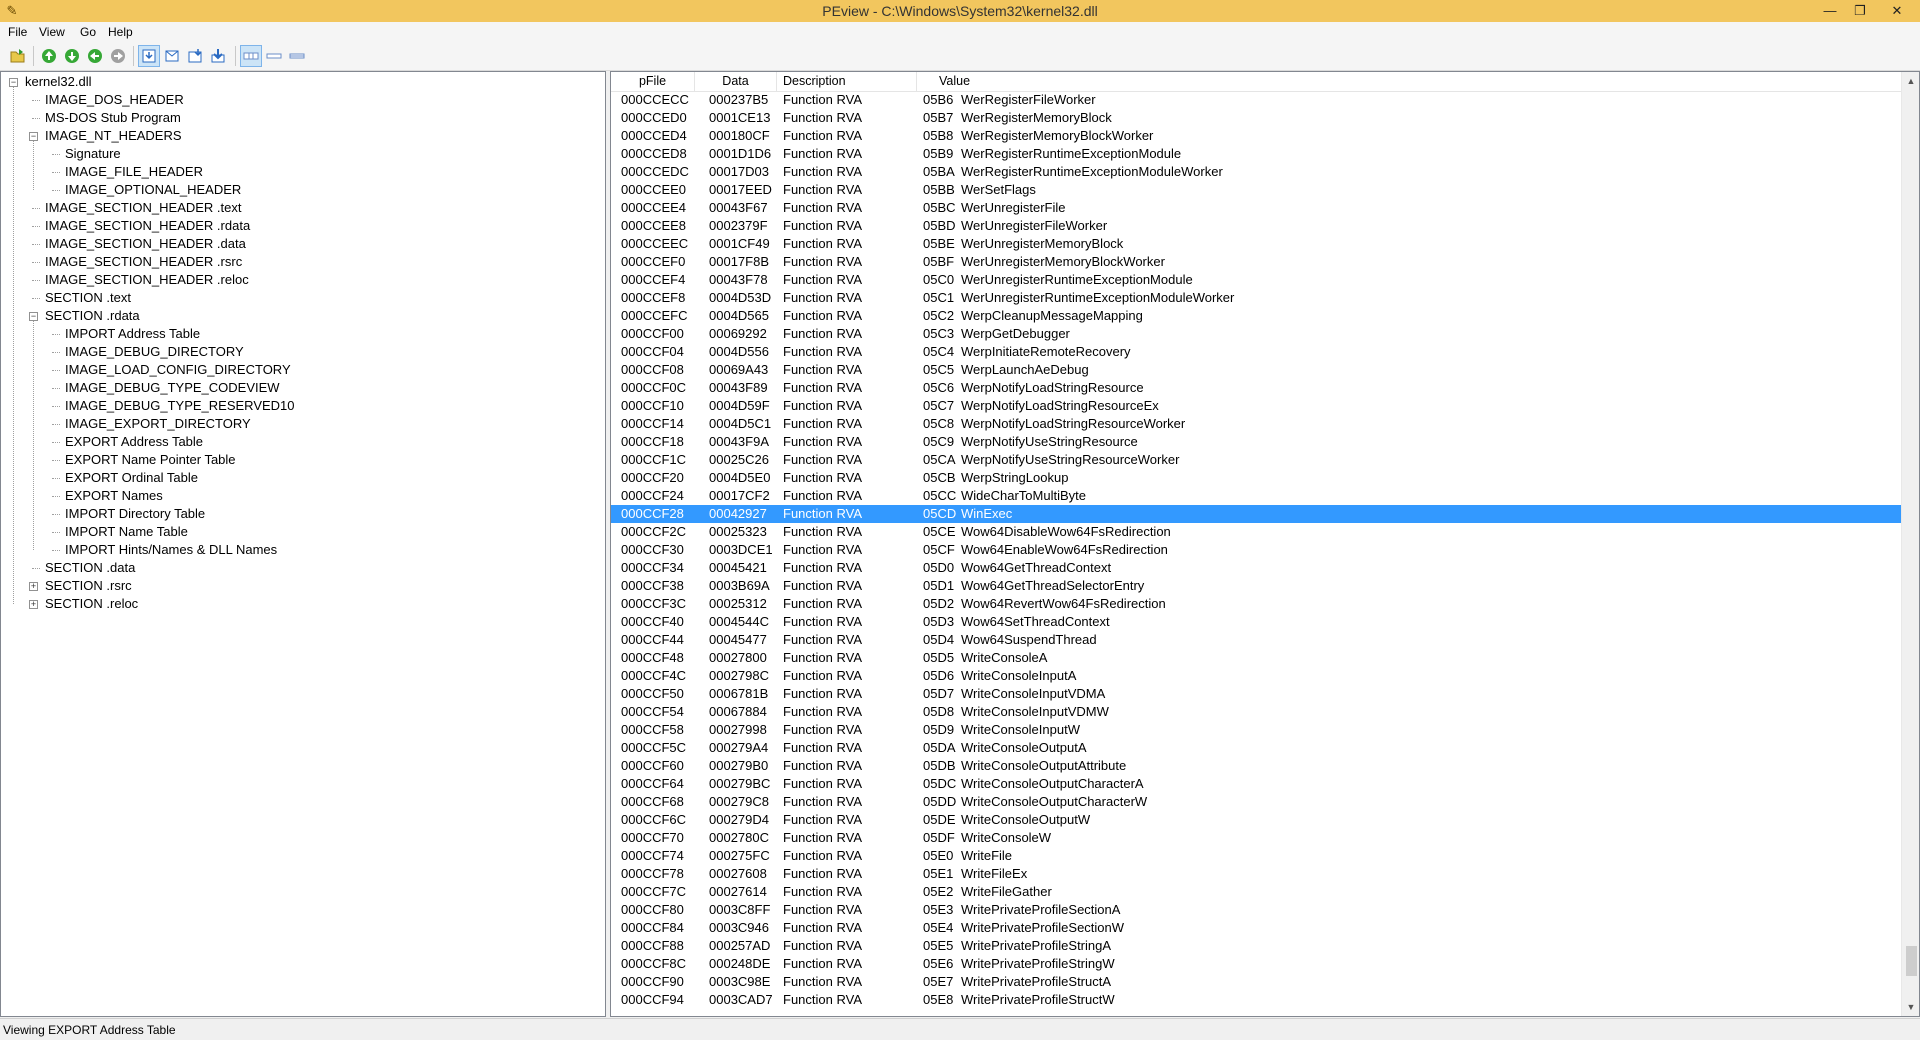 The height and width of the screenshot is (1040, 1920). What do you see at coordinates (149, 56) in the screenshot?
I see `view-byte-icon` at bounding box center [149, 56].